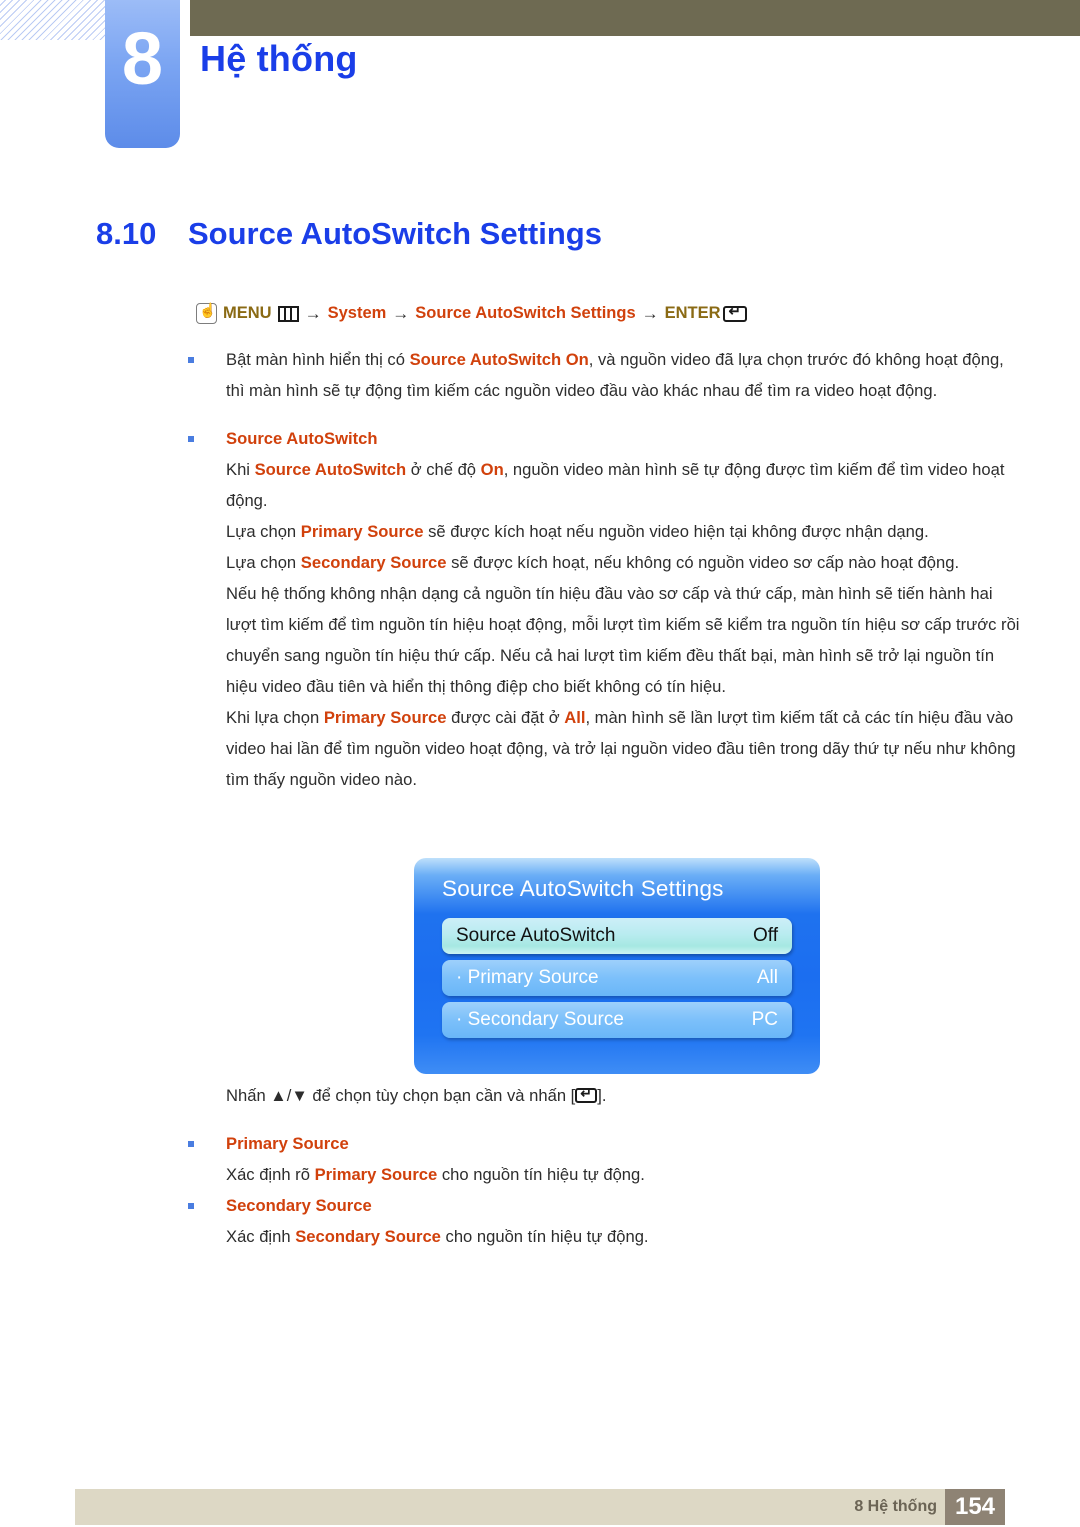 This screenshot has width=1080, height=1527. Describe the element at coordinates (270, 1174) in the screenshot. I see `p6-text-a: Xác định rõ` at that location.